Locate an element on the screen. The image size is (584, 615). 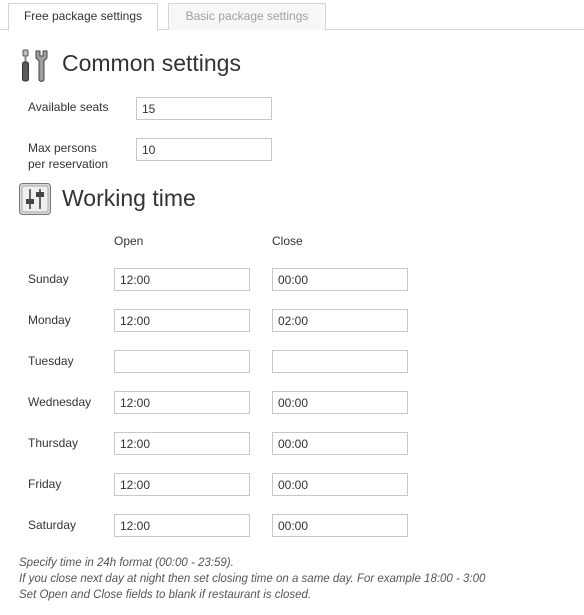
tab-free-package-settings: Free package settings is located at coordinates (83, 17).